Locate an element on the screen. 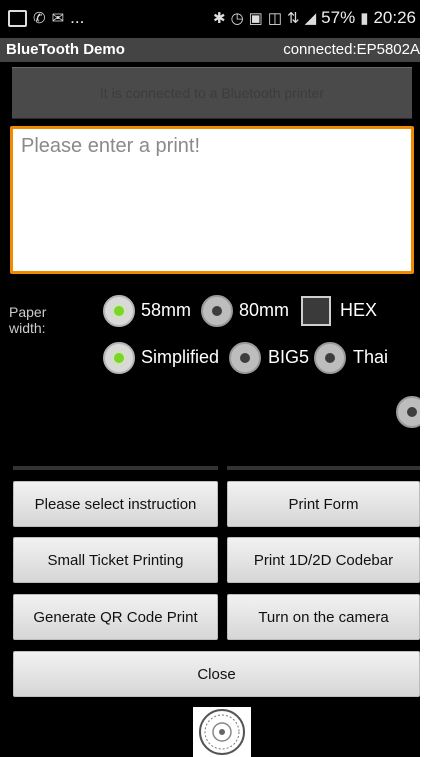 The width and height of the screenshot is (425, 757). sim-icon: ▣ is located at coordinates (255, 18).